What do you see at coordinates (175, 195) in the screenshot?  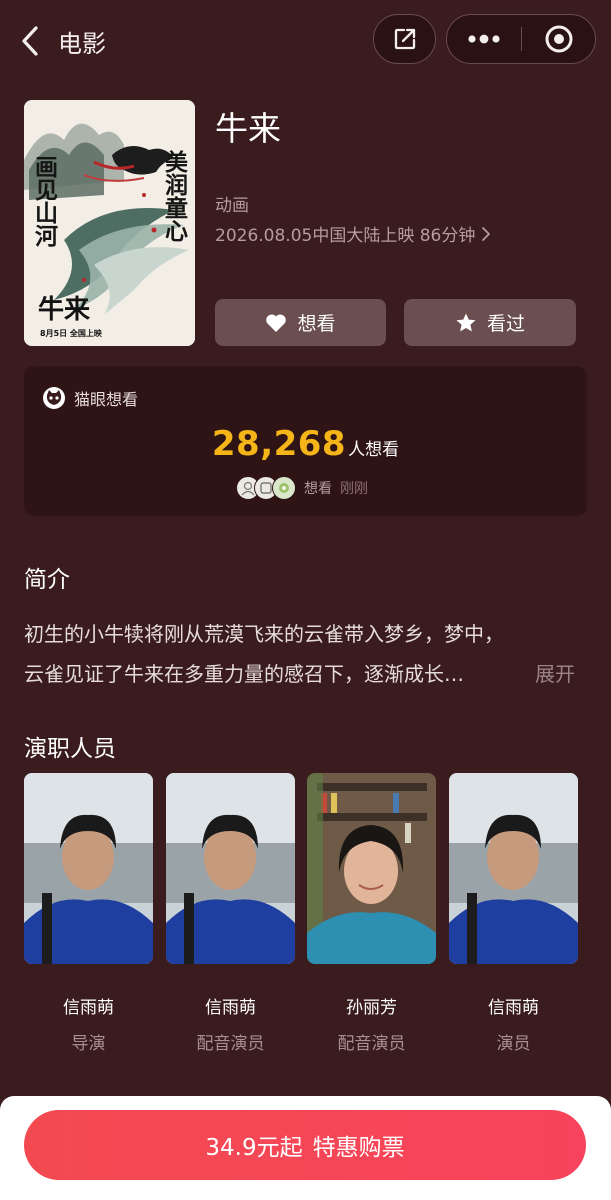 I see `poster-right-calligraphy: 美润童心` at bounding box center [175, 195].